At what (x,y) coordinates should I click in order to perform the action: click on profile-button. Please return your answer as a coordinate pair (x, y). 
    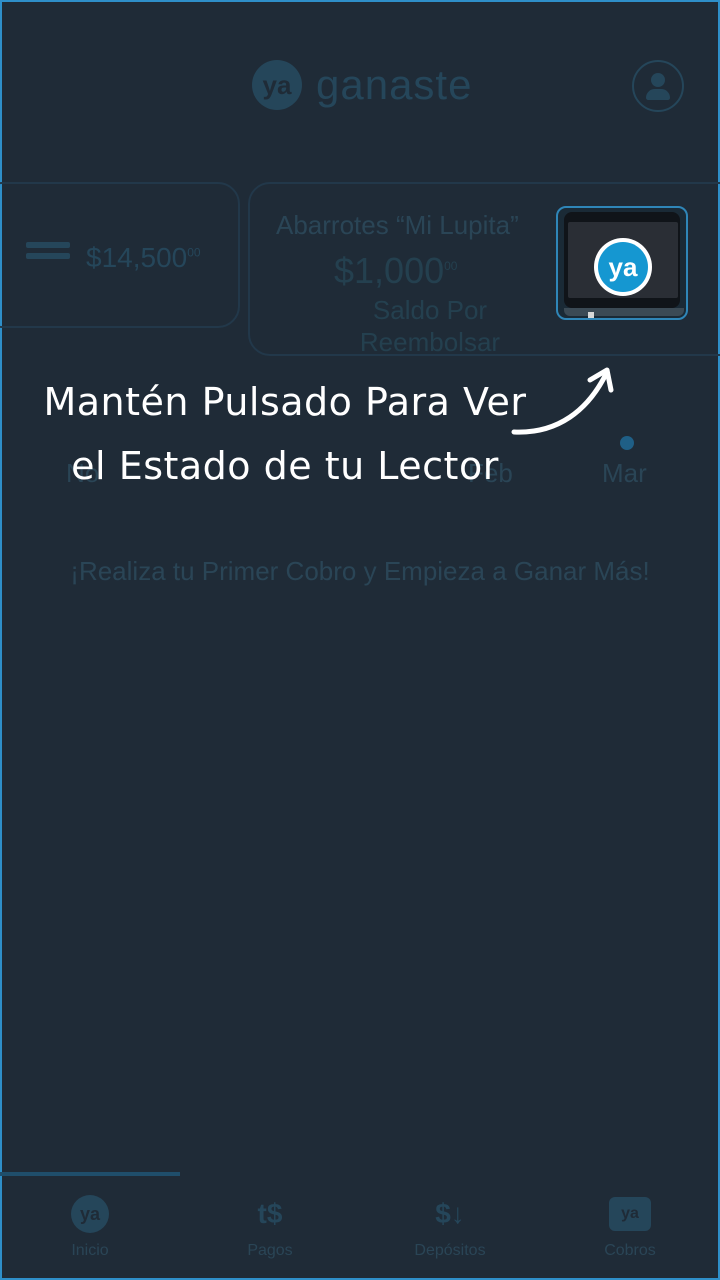
    Looking at the image, I should click on (658, 86).